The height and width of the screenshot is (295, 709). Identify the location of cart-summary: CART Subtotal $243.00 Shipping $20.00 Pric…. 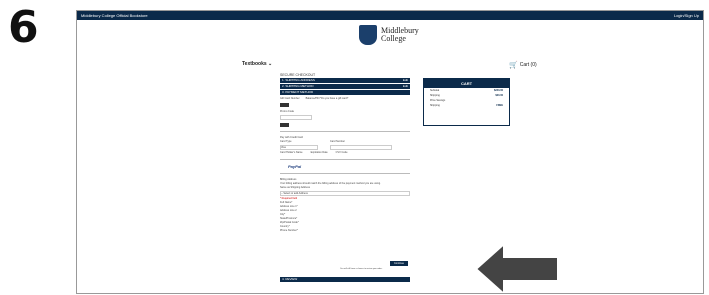
(466, 102).